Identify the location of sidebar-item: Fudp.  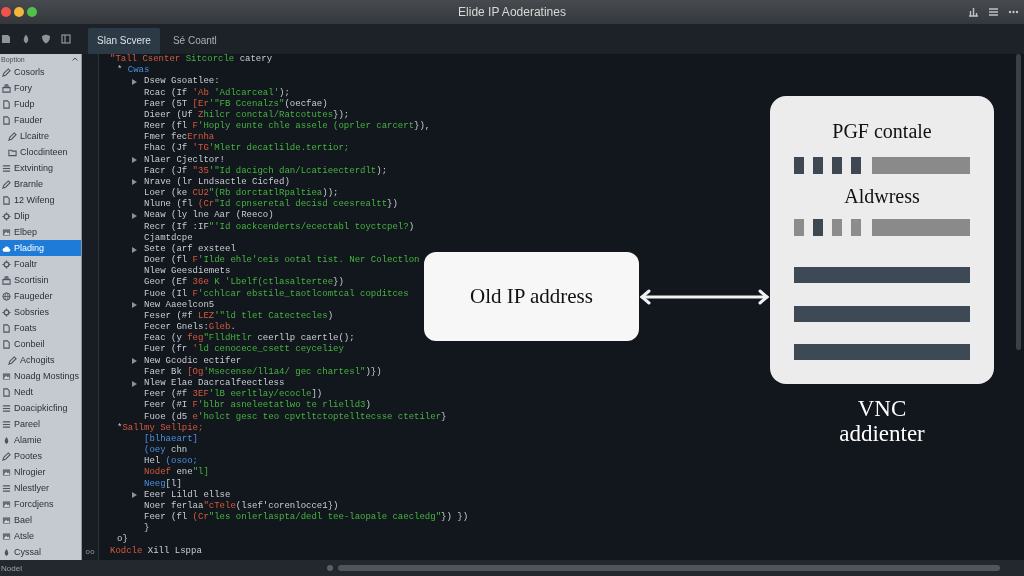
(40, 104).